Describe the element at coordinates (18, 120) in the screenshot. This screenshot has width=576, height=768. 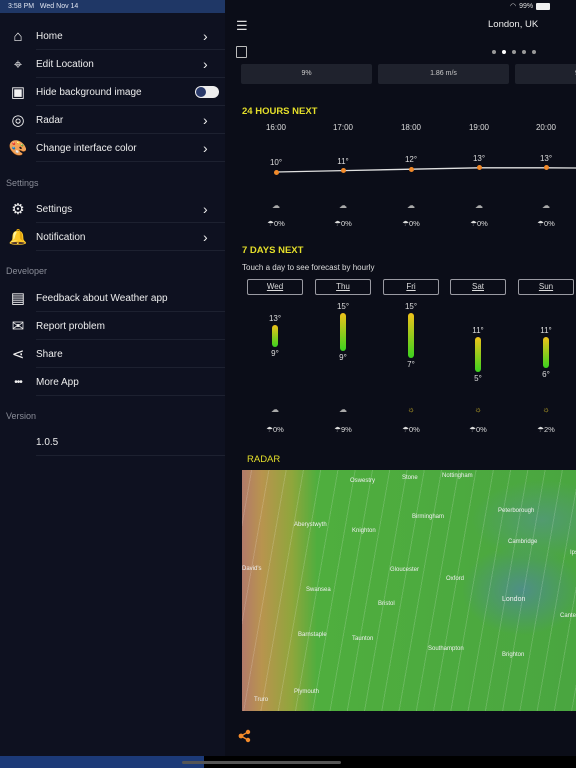
I see `radar-icon: ◎` at that location.